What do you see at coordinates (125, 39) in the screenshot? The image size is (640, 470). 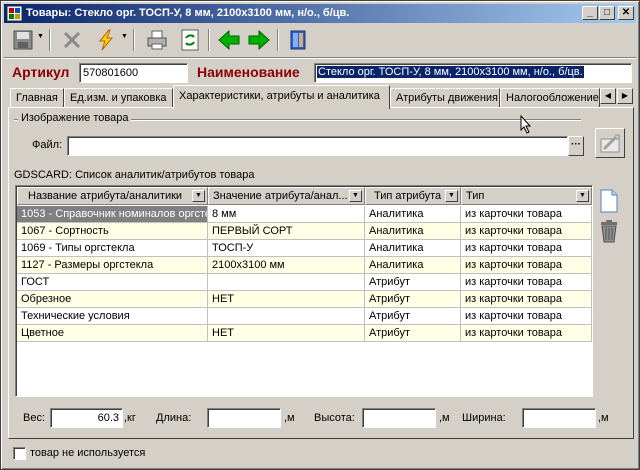 I see `action-dropdown-arrow: ▼` at bounding box center [125, 39].